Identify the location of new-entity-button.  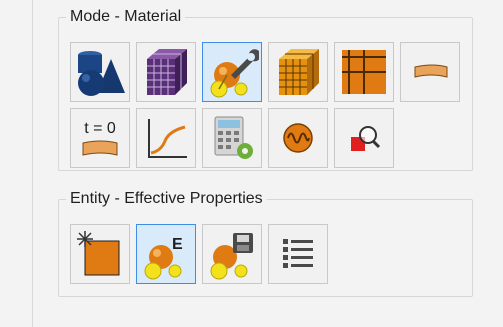
(100, 254).